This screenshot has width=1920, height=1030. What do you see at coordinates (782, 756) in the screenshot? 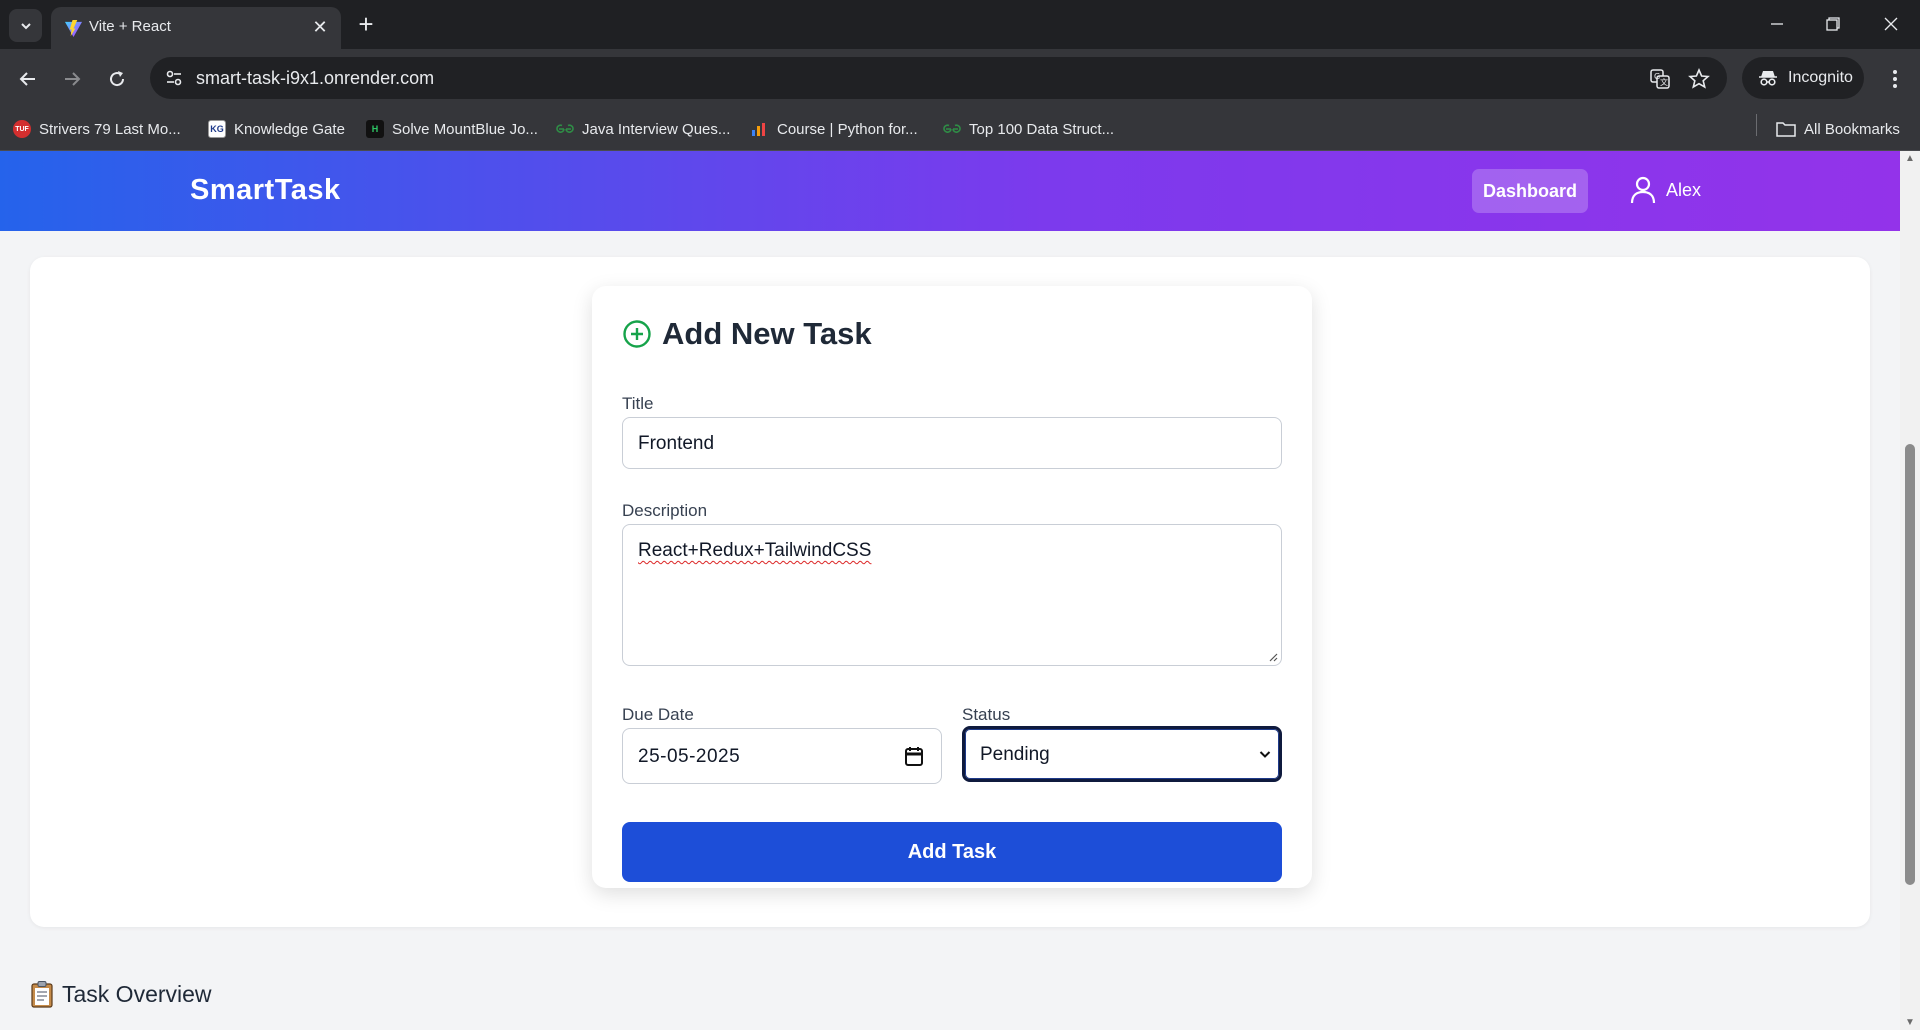
I see `due-date-input: 25-05-2025` at bounding box center [782, 756].